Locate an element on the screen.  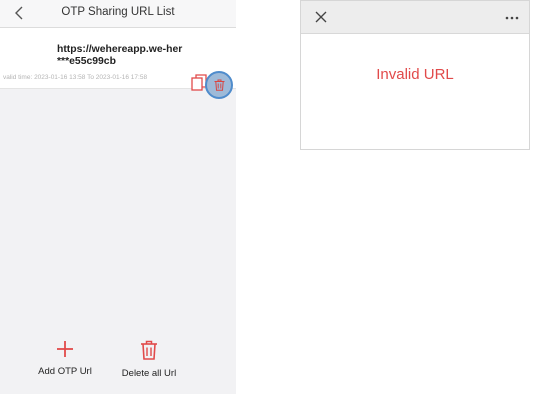
add-otp-url-label: Add OTP Url is located at coordinates (65, 371).